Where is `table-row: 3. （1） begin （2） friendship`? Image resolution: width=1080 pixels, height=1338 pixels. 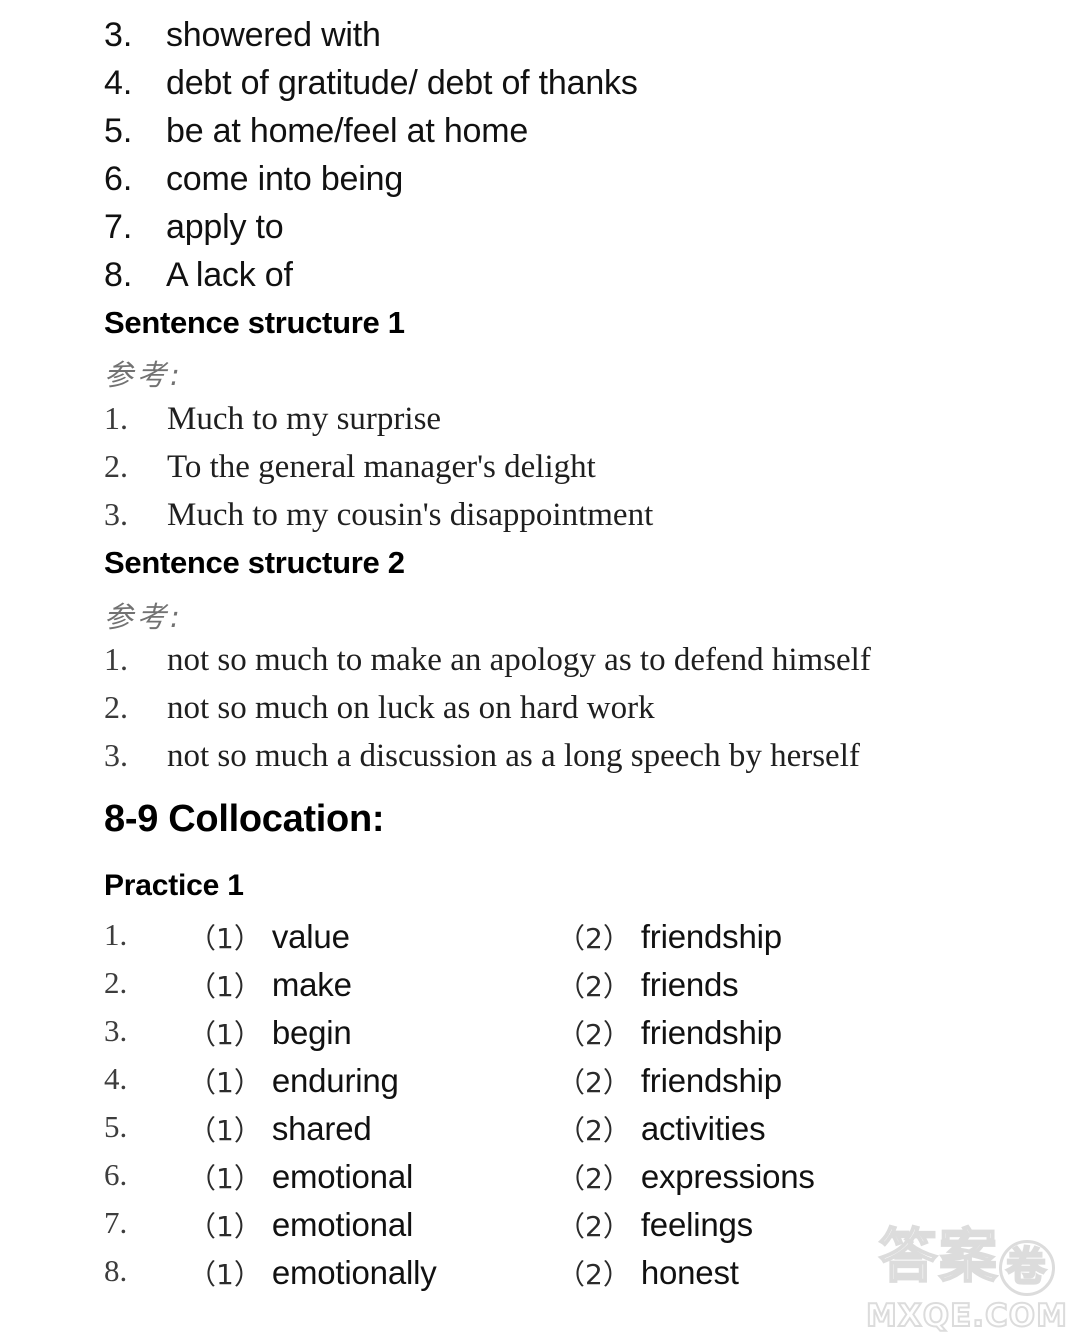
table-row: 3. （1） begin （2） friendship is located at coordinates (544, 1037).